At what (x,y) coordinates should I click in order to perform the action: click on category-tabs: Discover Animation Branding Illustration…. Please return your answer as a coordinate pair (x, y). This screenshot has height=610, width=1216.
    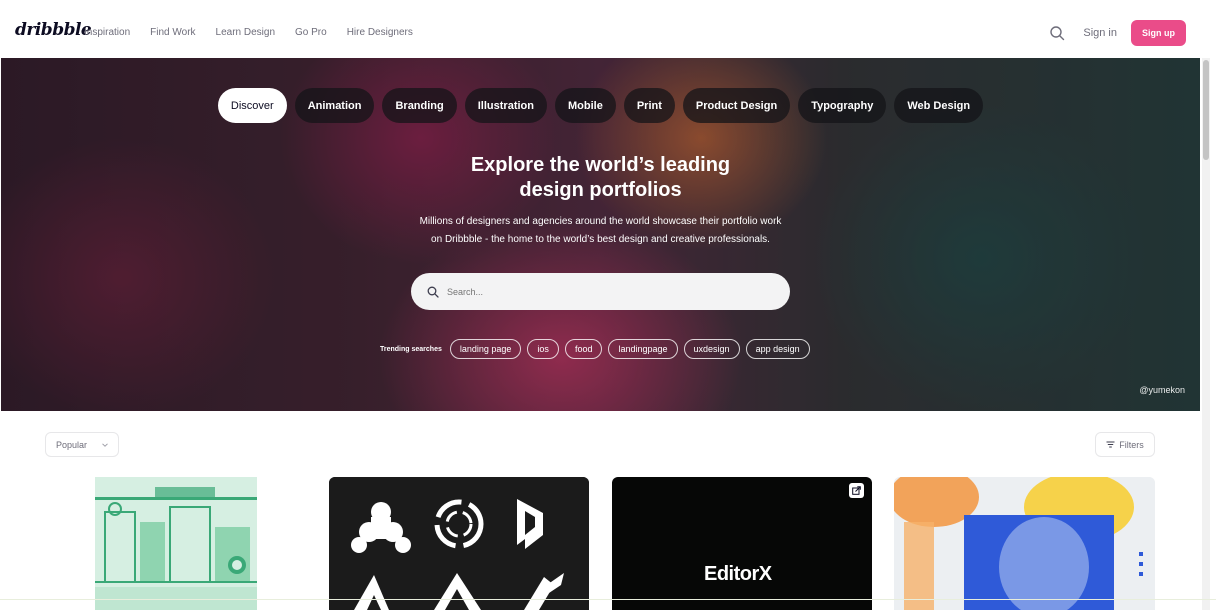
    Looking at the image, I should click on (600, 105).